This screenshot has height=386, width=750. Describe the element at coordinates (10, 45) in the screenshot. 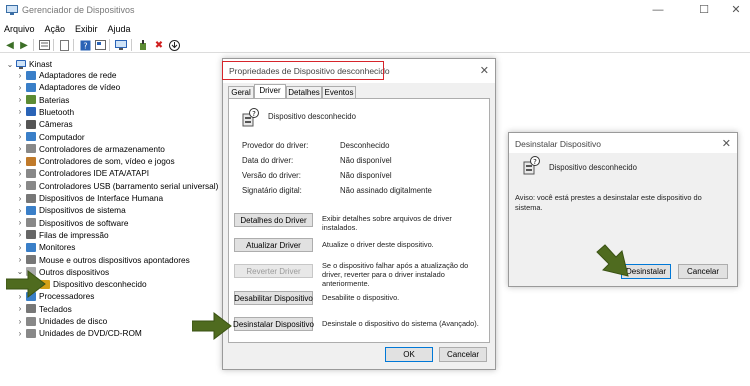

I see `back-arrow-icon: ◀` at that location.